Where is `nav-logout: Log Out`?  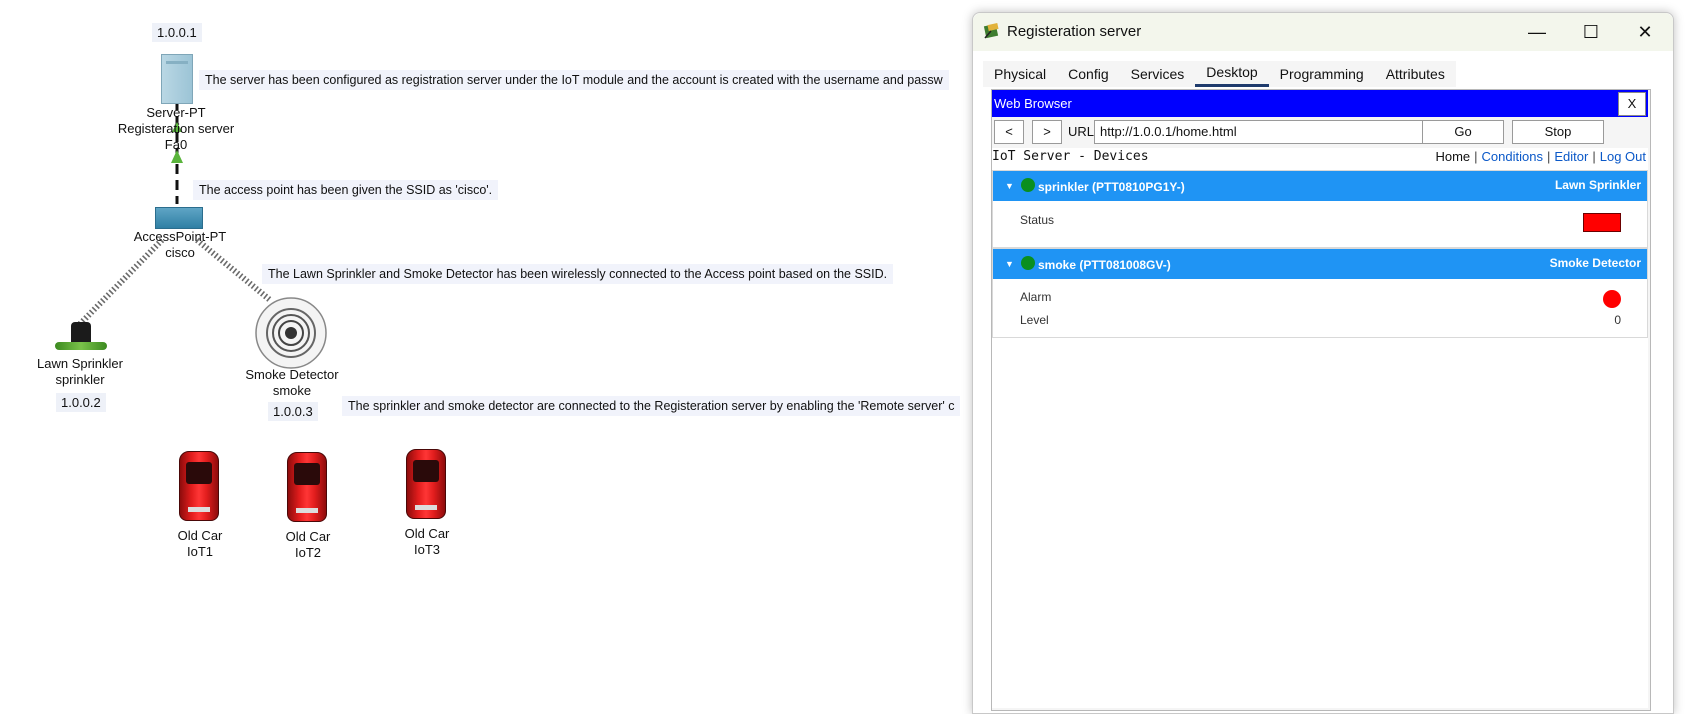
nav-logout: Log Out is located at coordinates (1623, 156).